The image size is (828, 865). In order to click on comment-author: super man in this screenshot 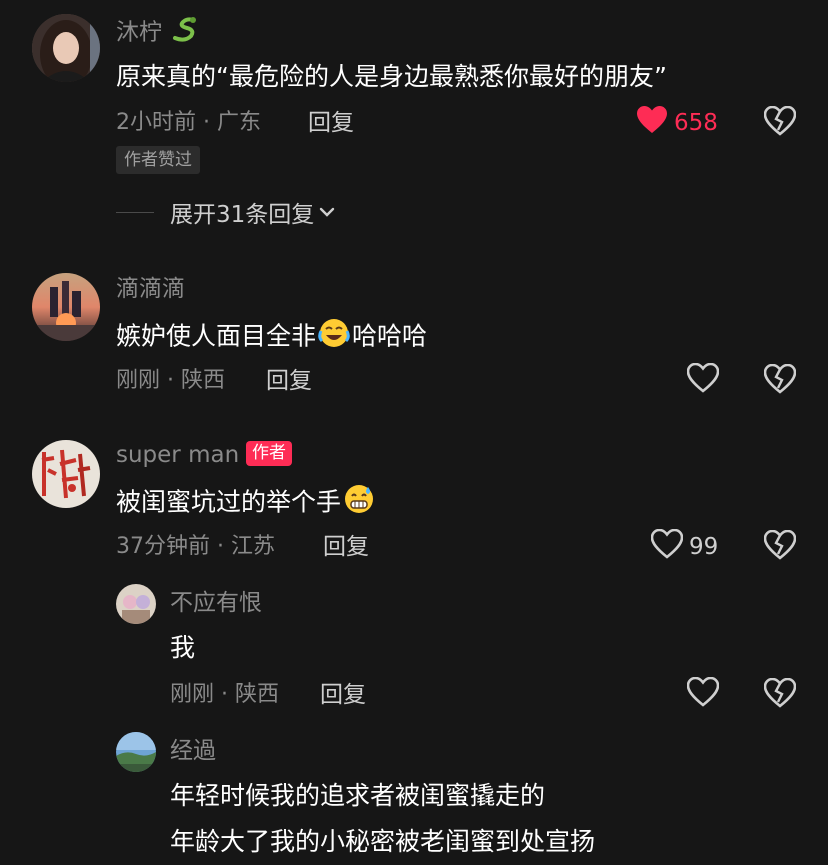, I will do `click(177, 455)`.